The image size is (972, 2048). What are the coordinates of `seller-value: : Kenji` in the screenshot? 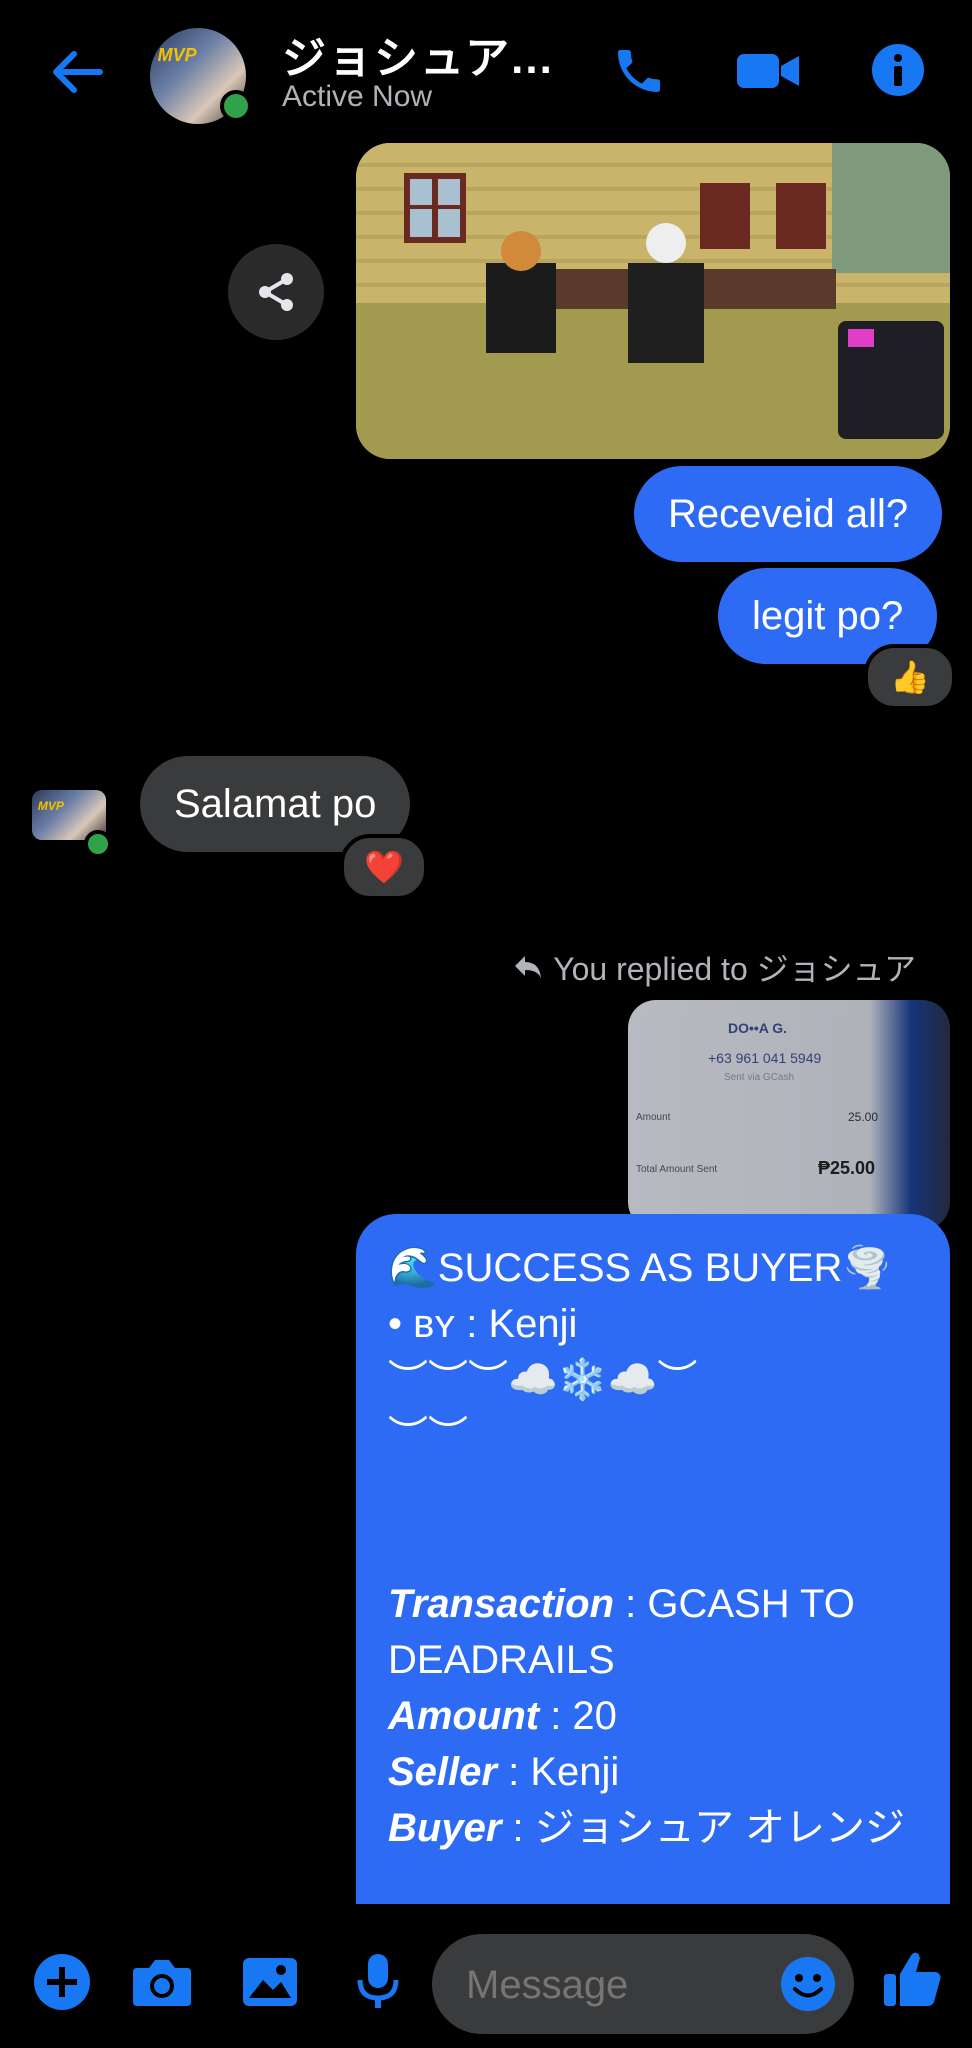 It's located at (564, 1772).